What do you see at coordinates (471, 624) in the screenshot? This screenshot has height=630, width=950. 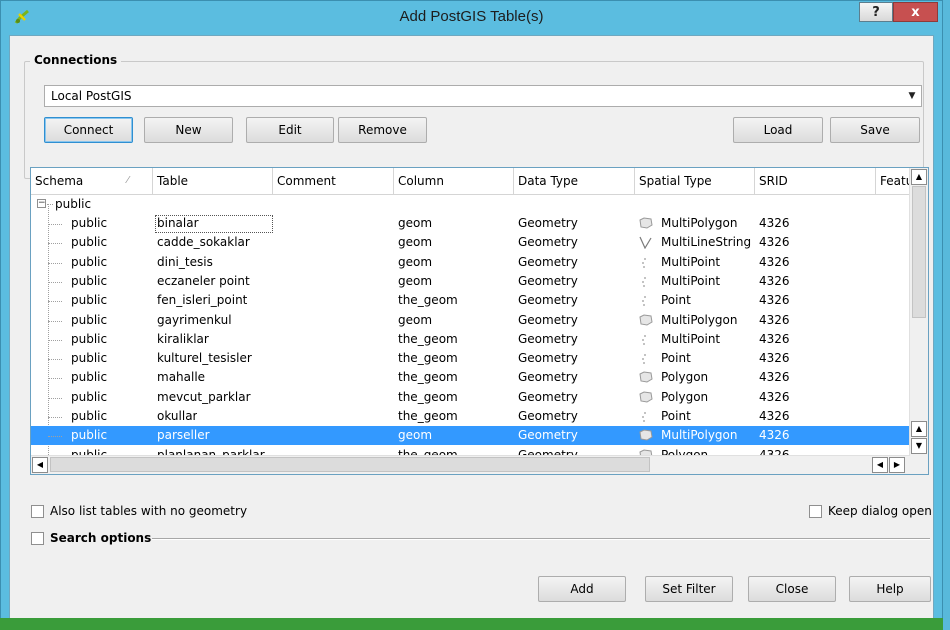 I see `background-map-strip` at bounding box center [471, 624].